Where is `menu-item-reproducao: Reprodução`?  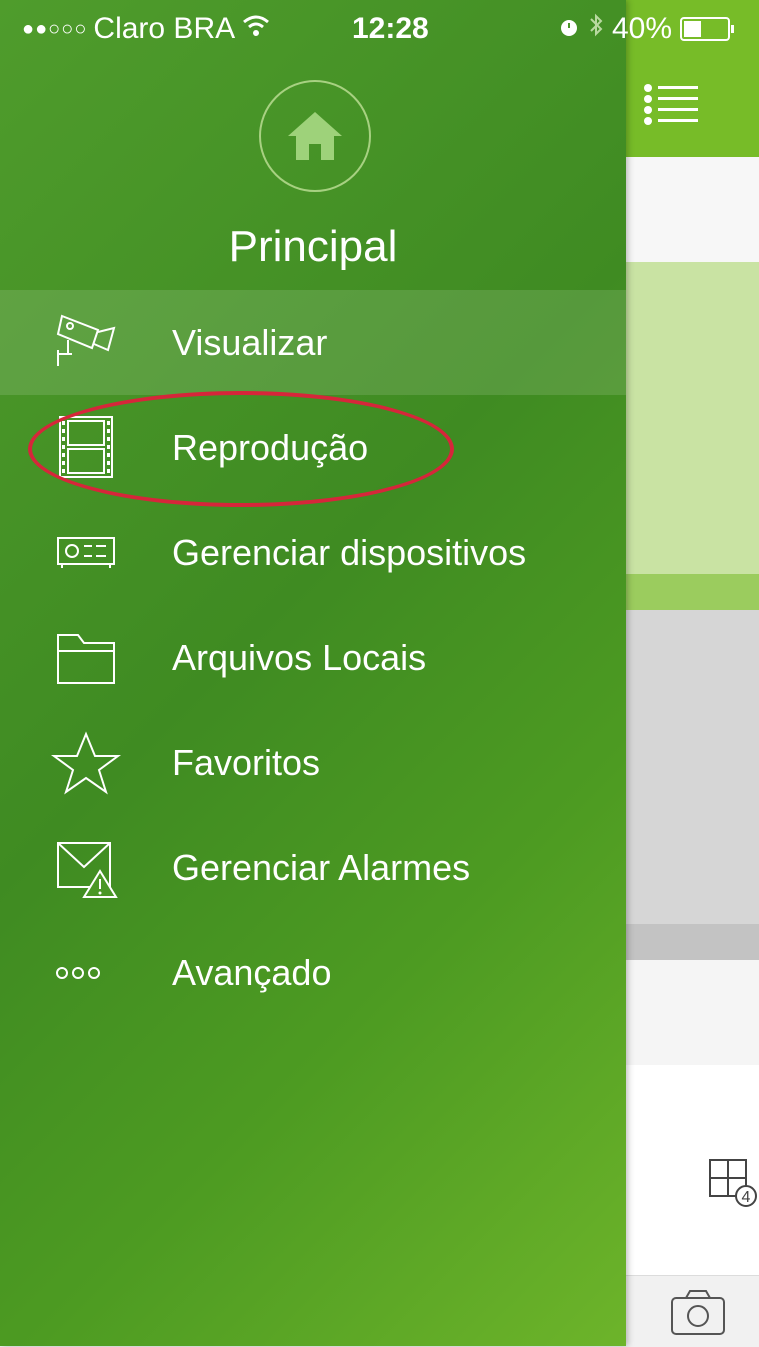 menu-item-reproducao: Reprodução is located at coordinates (313, 447).